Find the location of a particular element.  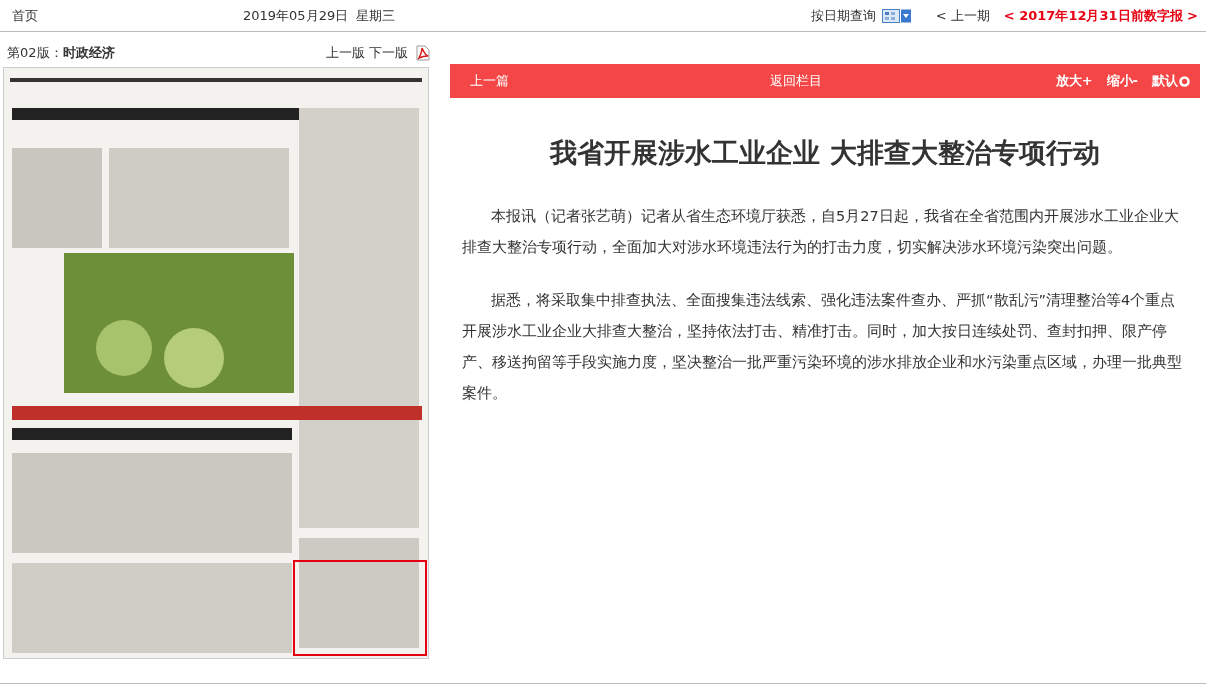

back-to-column-link: 返回栏目 is located at coordinates (913, 81).